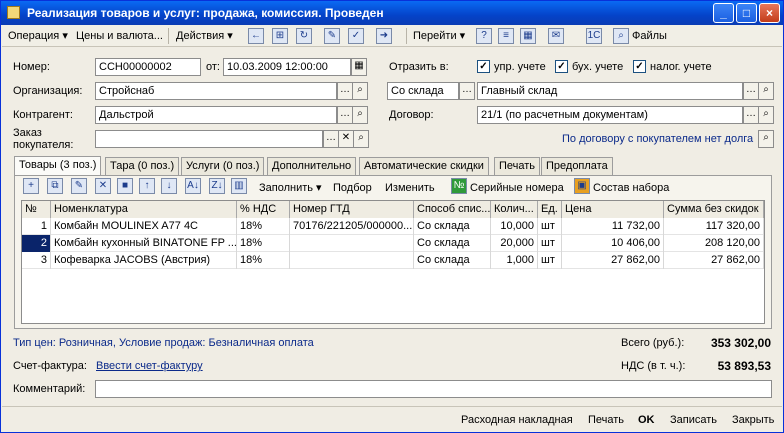 The image size is (784, 433). Describe the element at coordinates (649, 36) in the screenshot. I see `files-button: Файлы` at that location.